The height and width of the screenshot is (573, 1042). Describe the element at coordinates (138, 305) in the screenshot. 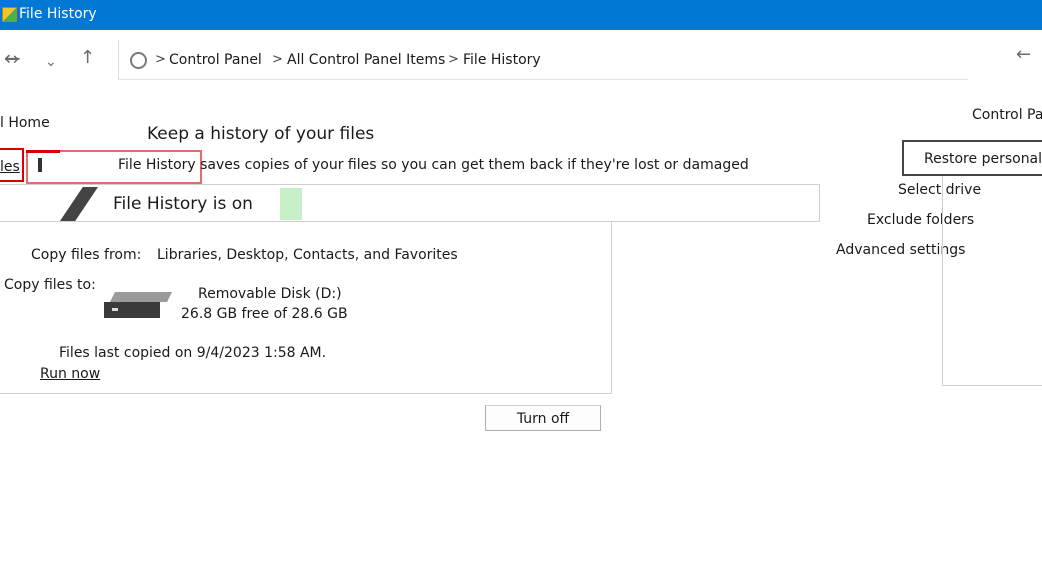

I see `removable-drive-icon` at that location.